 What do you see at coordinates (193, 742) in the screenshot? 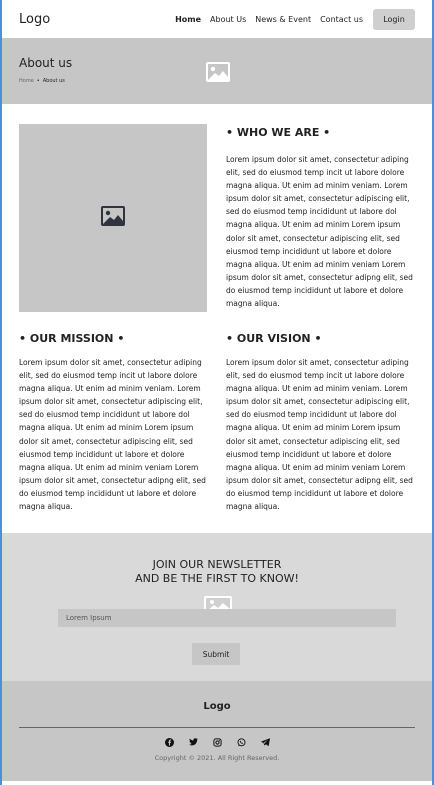
I see `twitter-icon` at bounding box center [193, 742].